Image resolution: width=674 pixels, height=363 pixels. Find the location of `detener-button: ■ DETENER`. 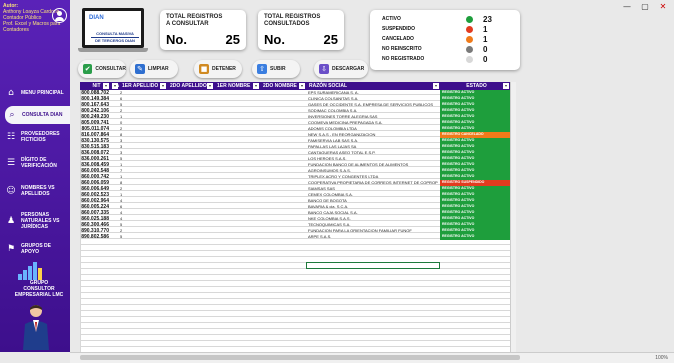

detener-button: ■ DETENER is located at coordinates (218, 69).